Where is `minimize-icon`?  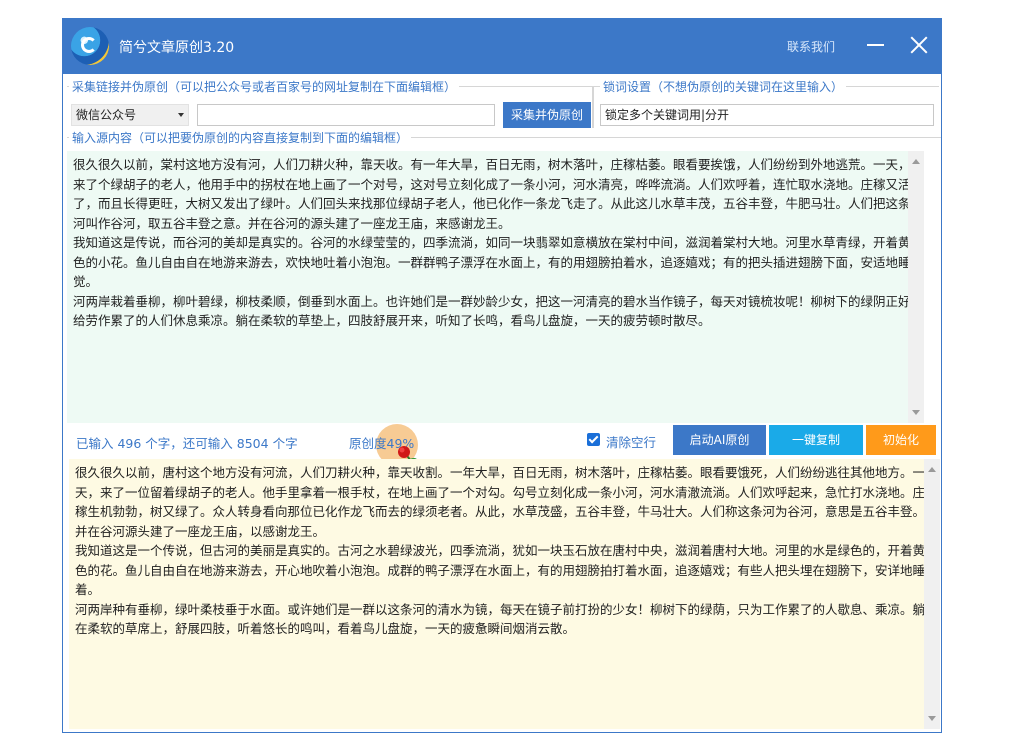 minimize-icon is located at coordinates (875, 45).